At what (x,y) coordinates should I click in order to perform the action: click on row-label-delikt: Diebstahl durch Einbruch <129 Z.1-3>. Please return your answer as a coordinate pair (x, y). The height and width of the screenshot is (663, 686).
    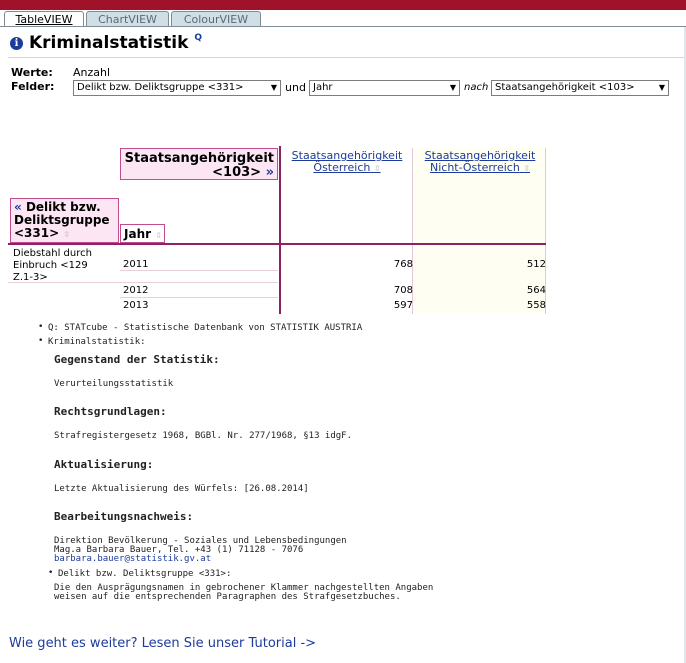
    Looking at the image, I should click on (52, 266).